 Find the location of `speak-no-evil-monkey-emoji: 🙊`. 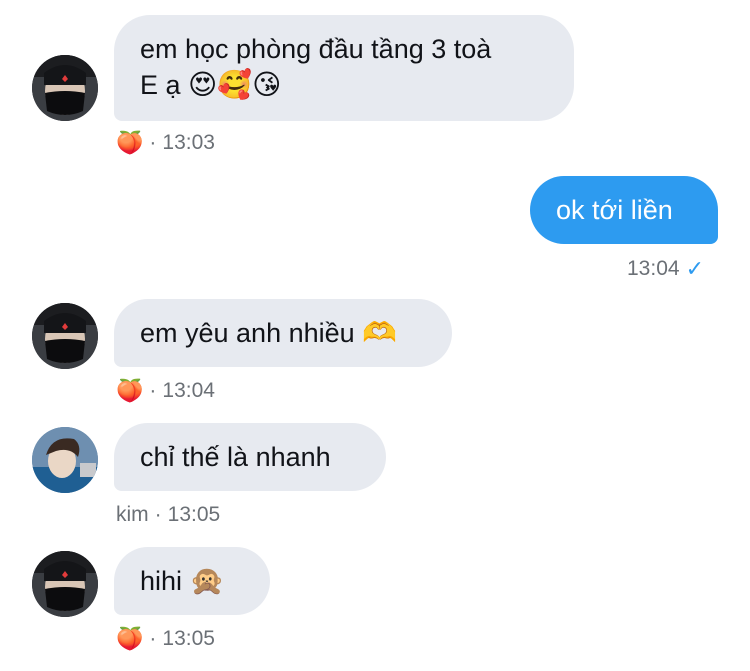

speak-no-evil-monkey-emoji: 🙊 is located at coordinates (207, 580).